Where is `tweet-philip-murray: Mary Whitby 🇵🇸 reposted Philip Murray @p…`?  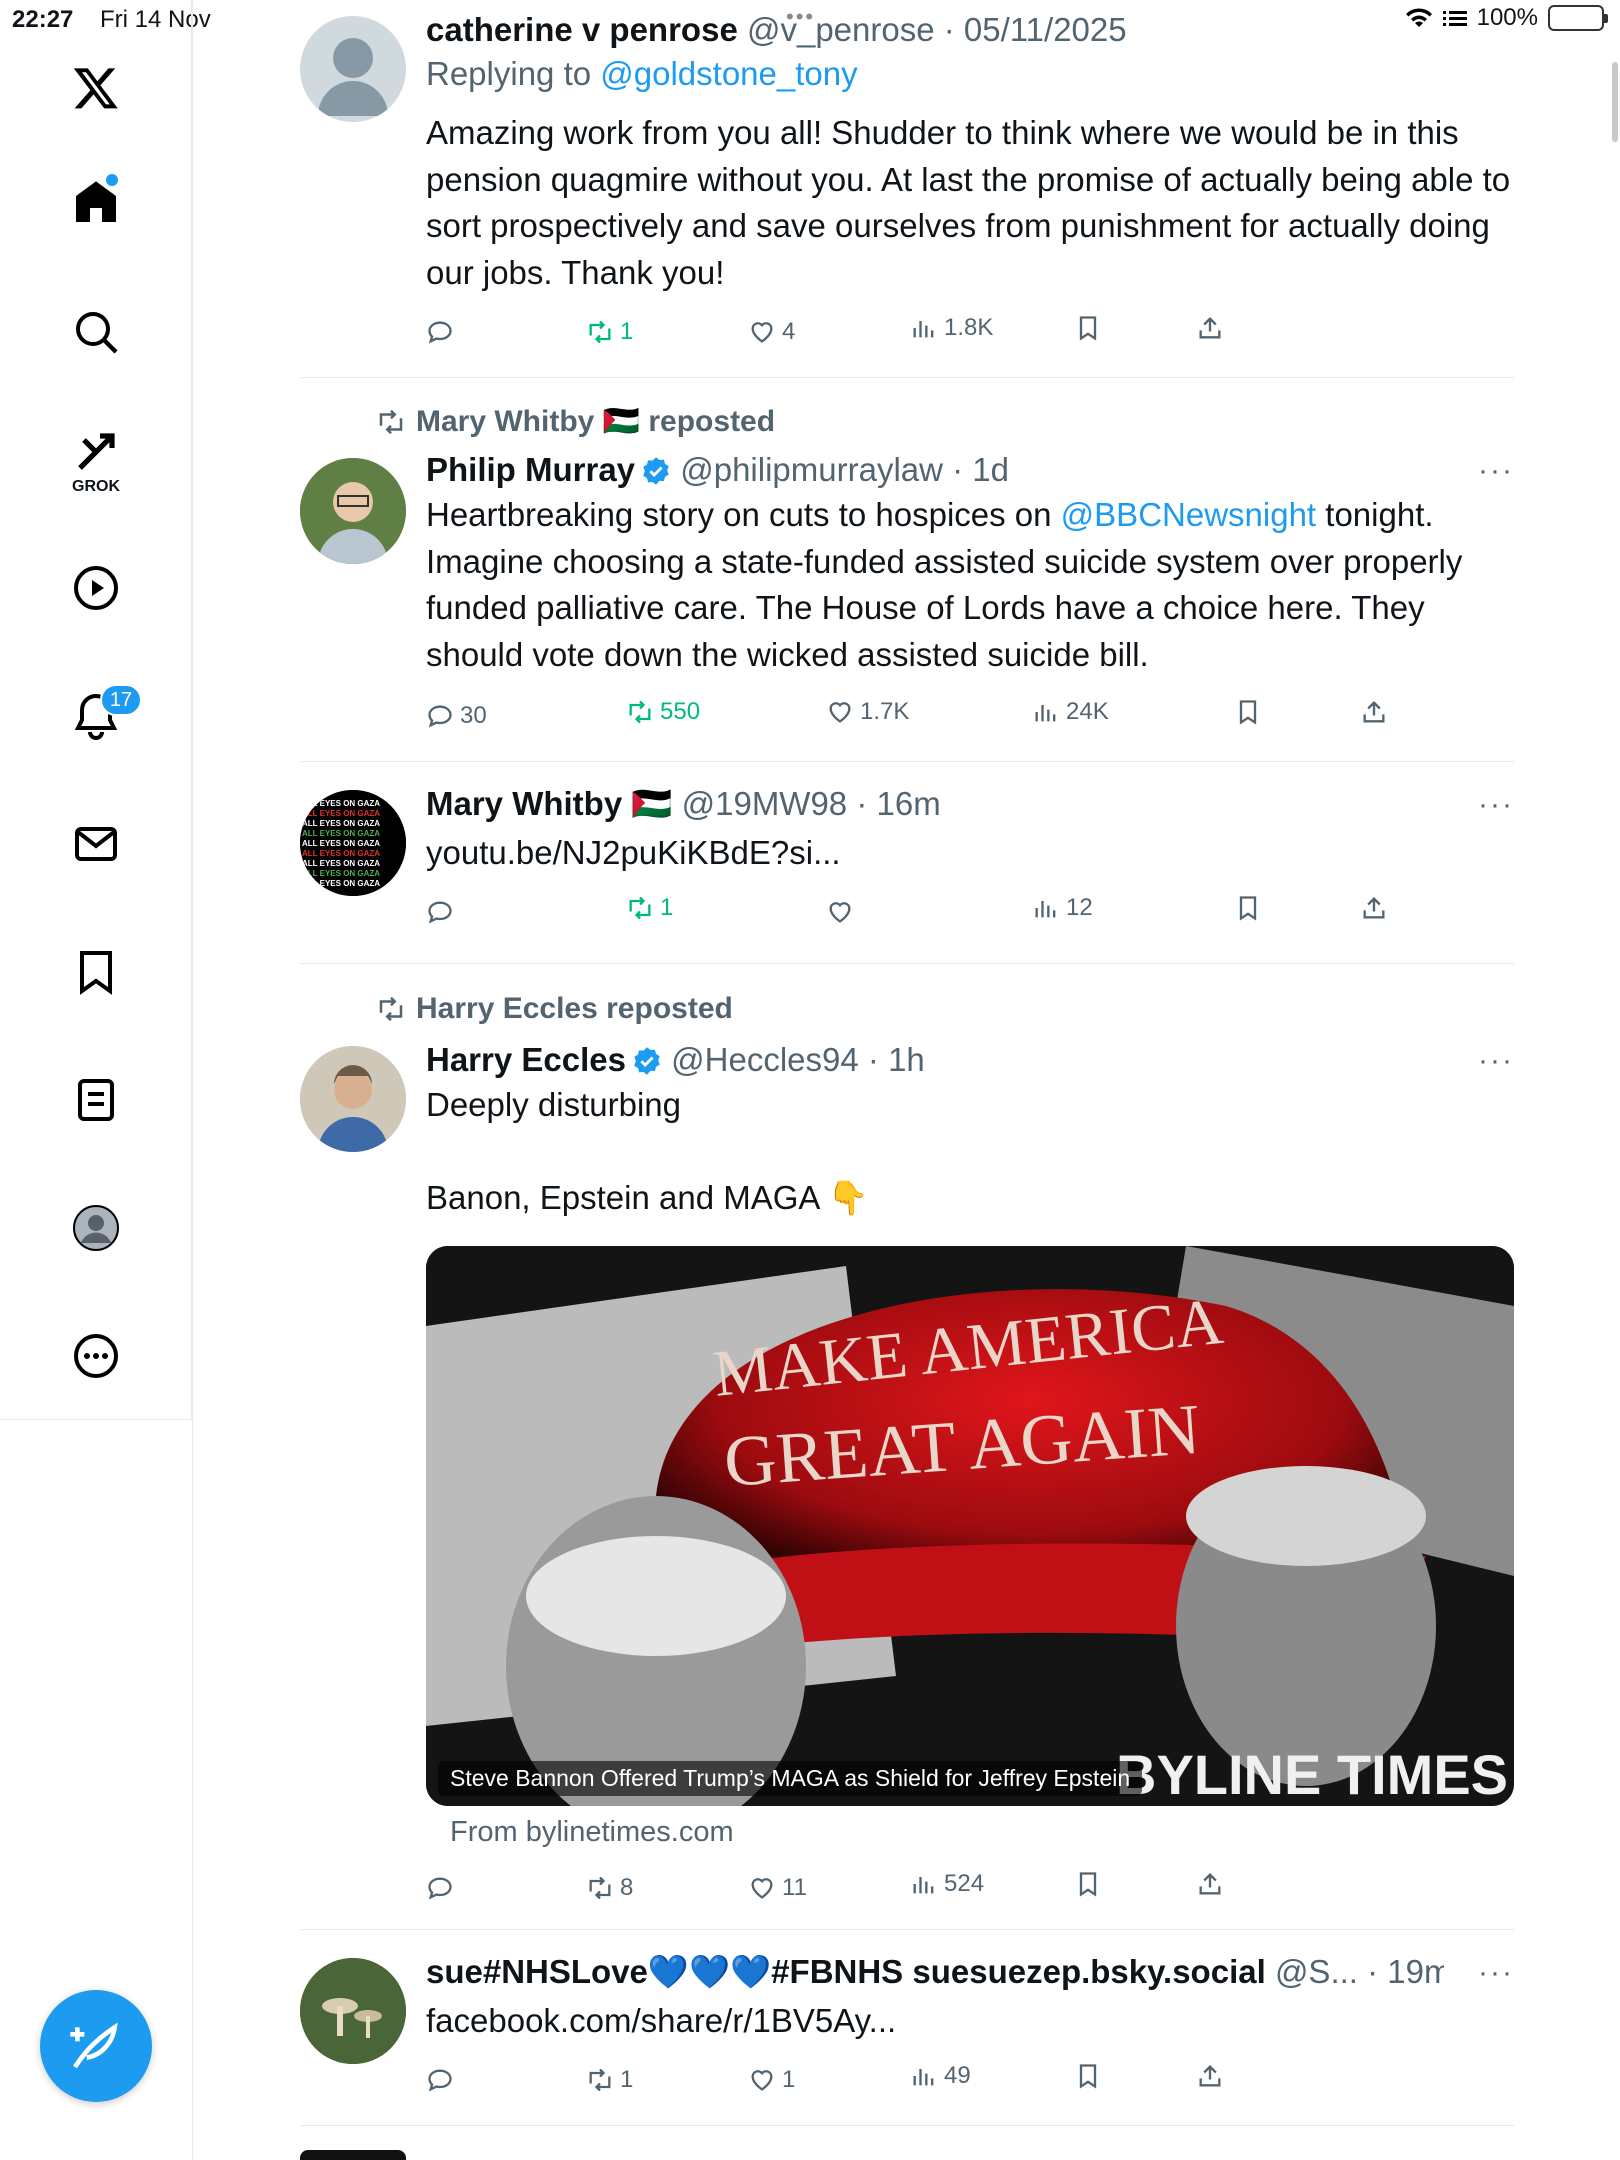
tweet-philip-murray: Mary Whitby 🇵🇸 reposted Philip Murray @p… is located at coordinates (907, 570).